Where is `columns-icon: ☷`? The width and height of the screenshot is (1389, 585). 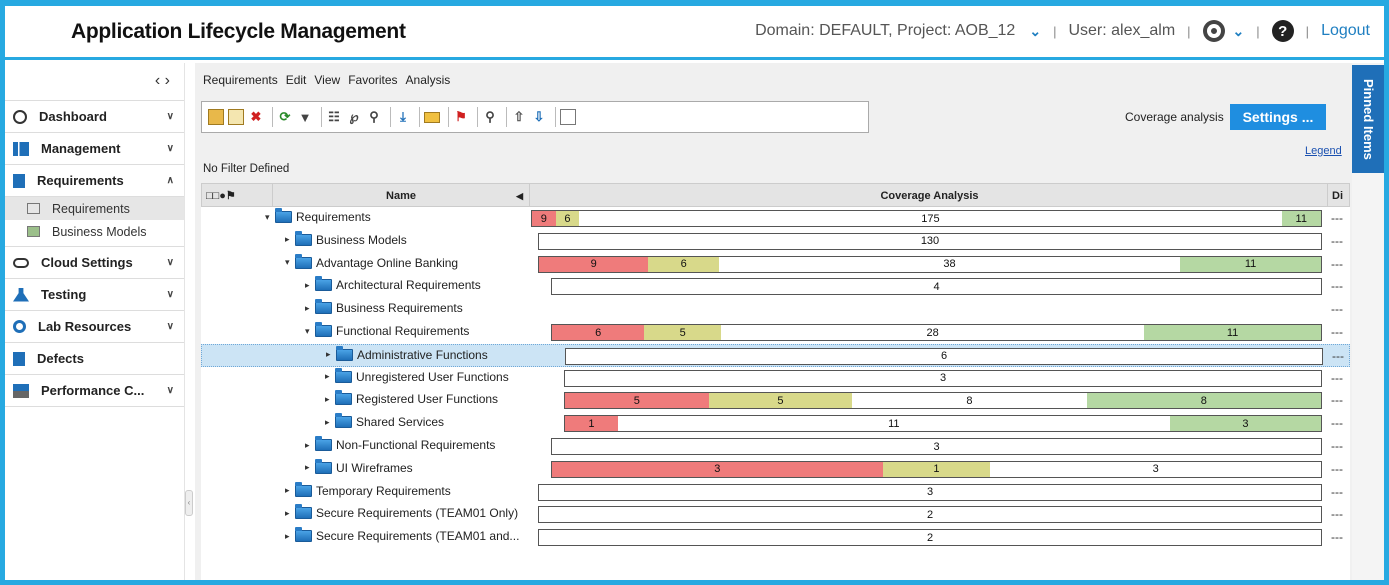
columns-icon: ☷ is located at coordinates (334, 117).